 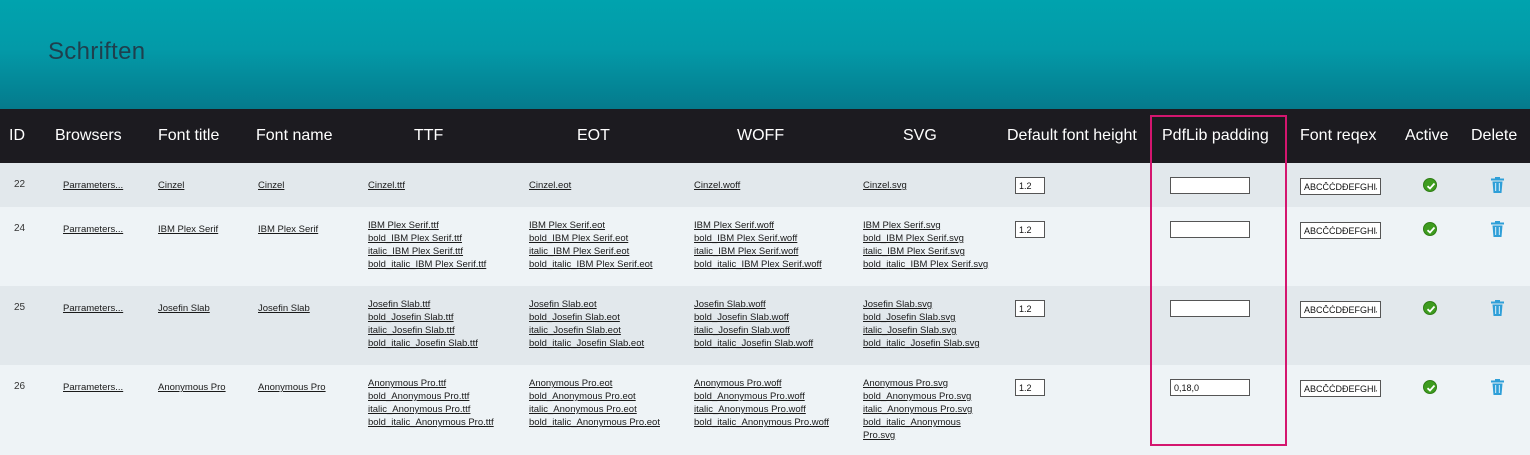 What do you see at coordinates (758, 238) in the screenshot?
I see `woff-file-link: bold_IBM Plex Serif.woff` at bounding box center [758, 238].